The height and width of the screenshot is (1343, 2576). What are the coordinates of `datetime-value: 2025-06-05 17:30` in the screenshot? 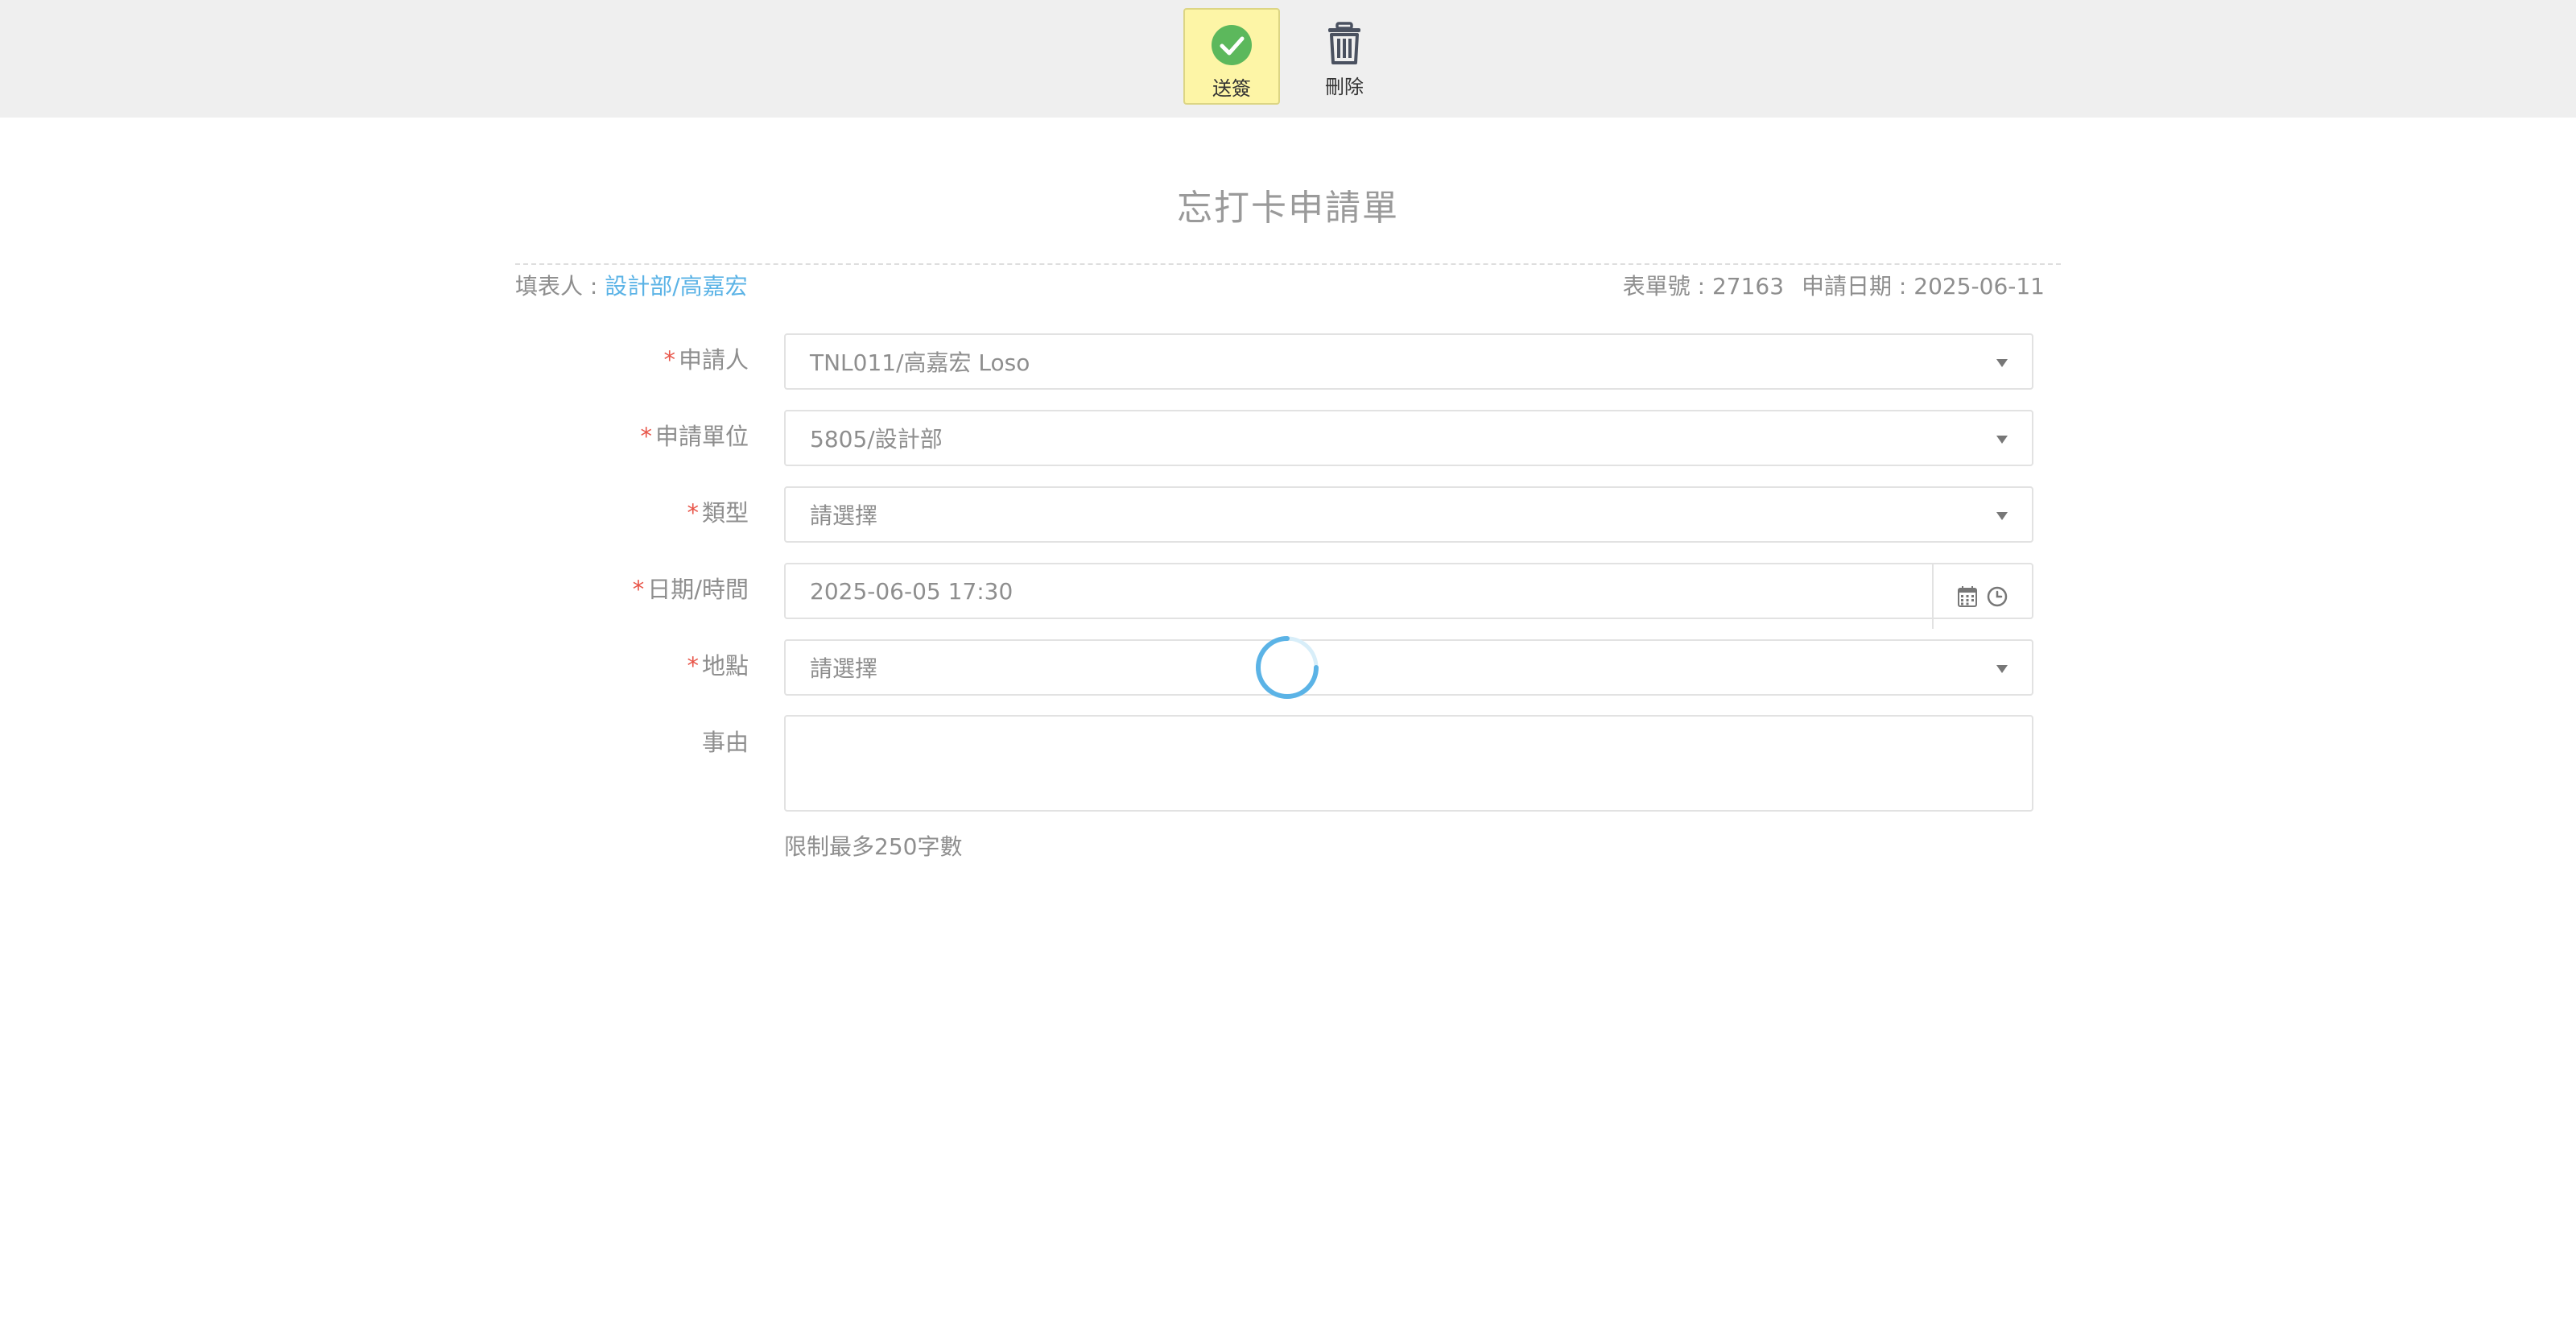 It's located at (911, 591).